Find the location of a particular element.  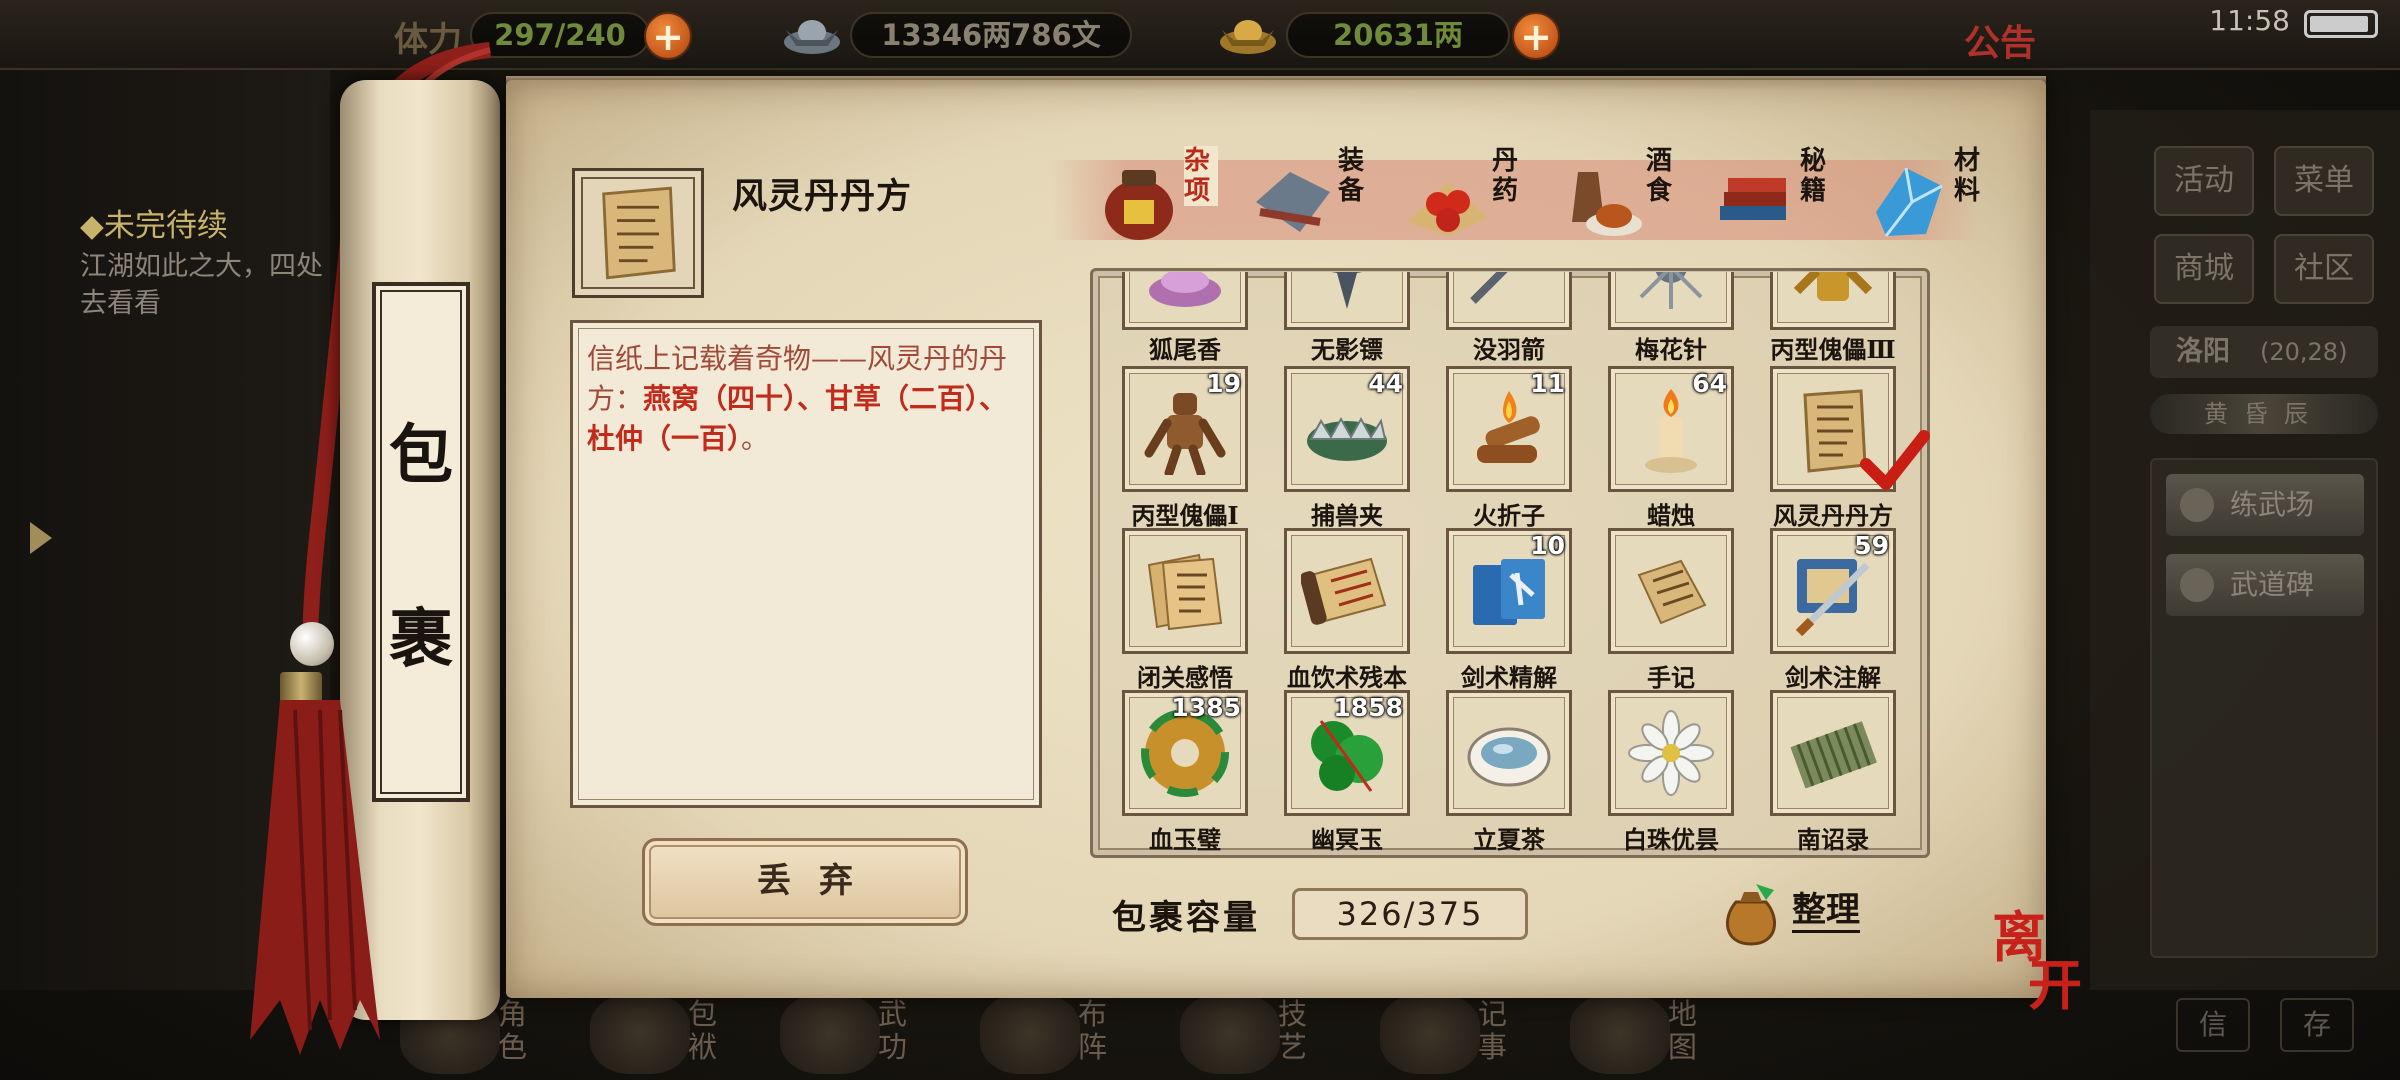

tab-label: 酒食 is located at coordinates (1659, 176).